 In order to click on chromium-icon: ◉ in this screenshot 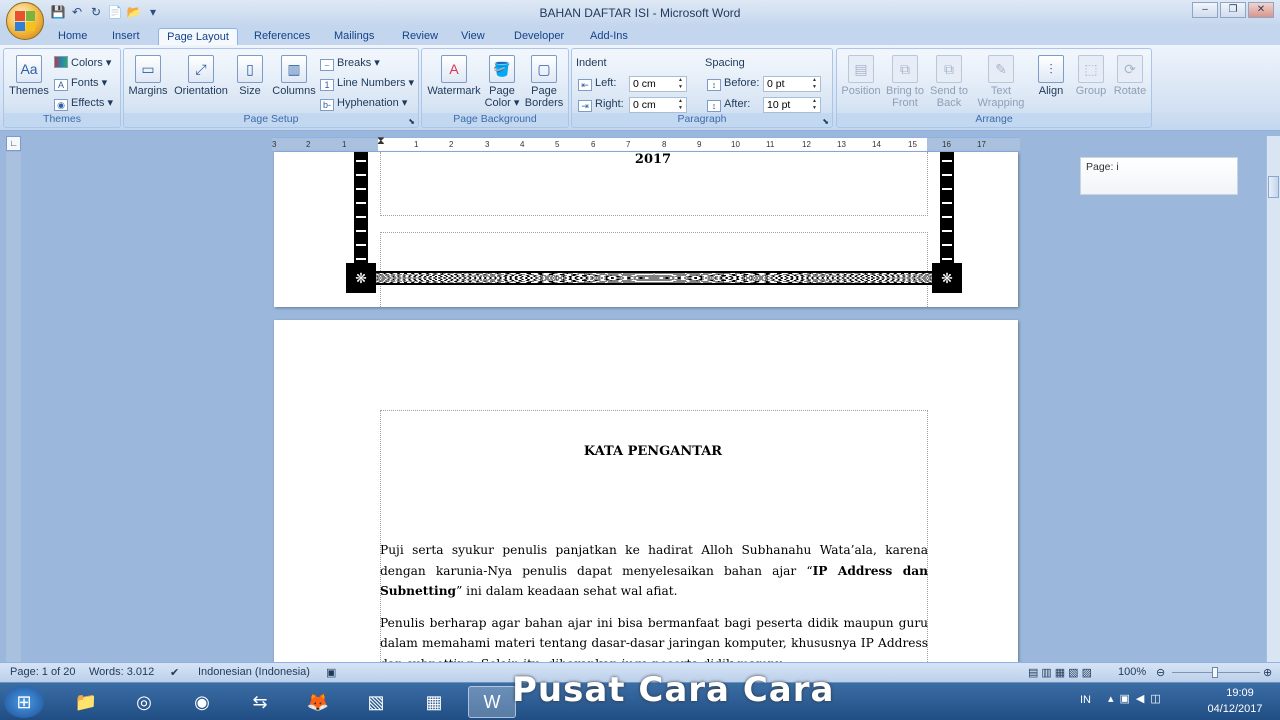, I will do `click(202, 702)`.